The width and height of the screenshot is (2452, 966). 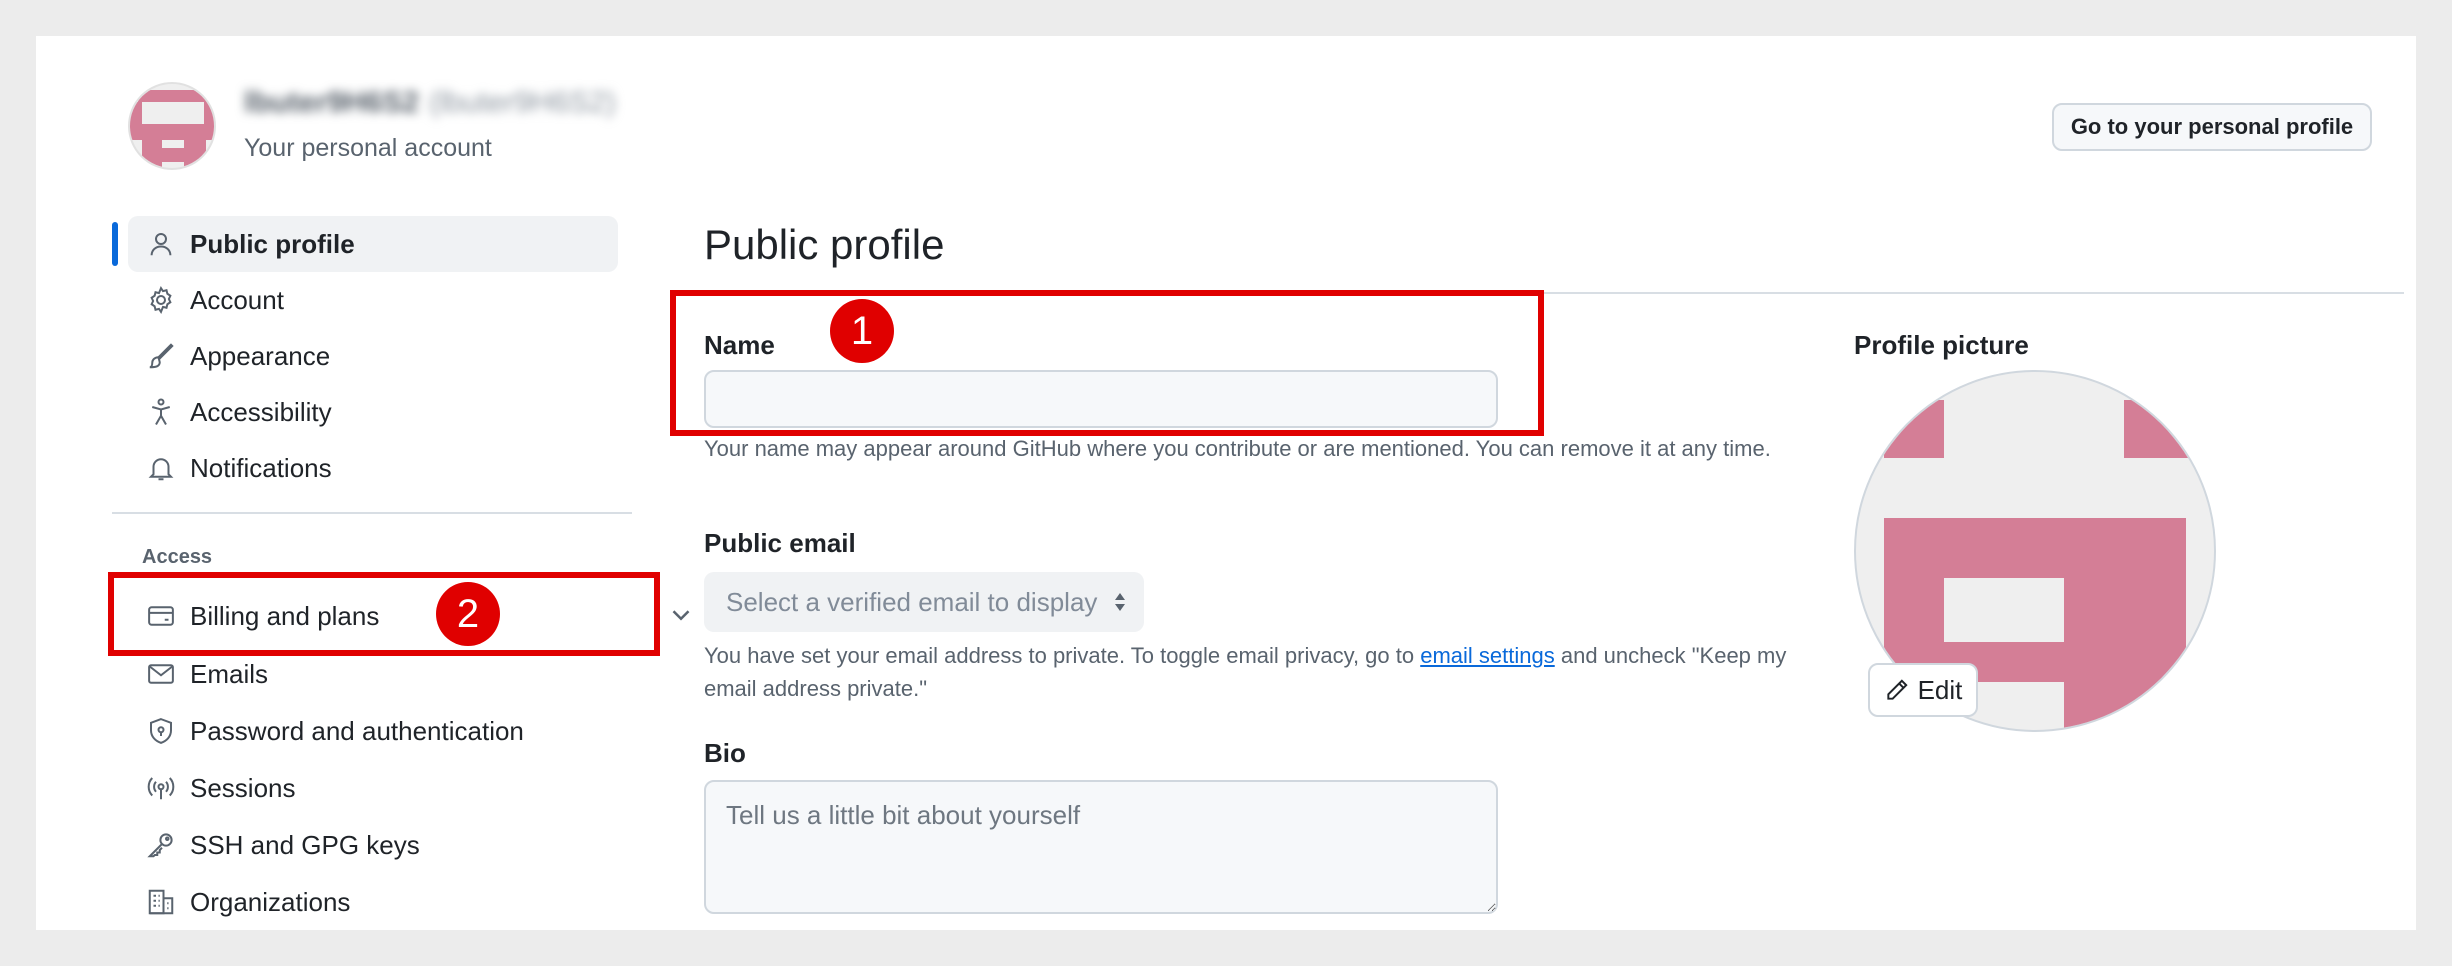 I want to click on public-email-select: Select a verified email to display, so click(x=924, y=602).